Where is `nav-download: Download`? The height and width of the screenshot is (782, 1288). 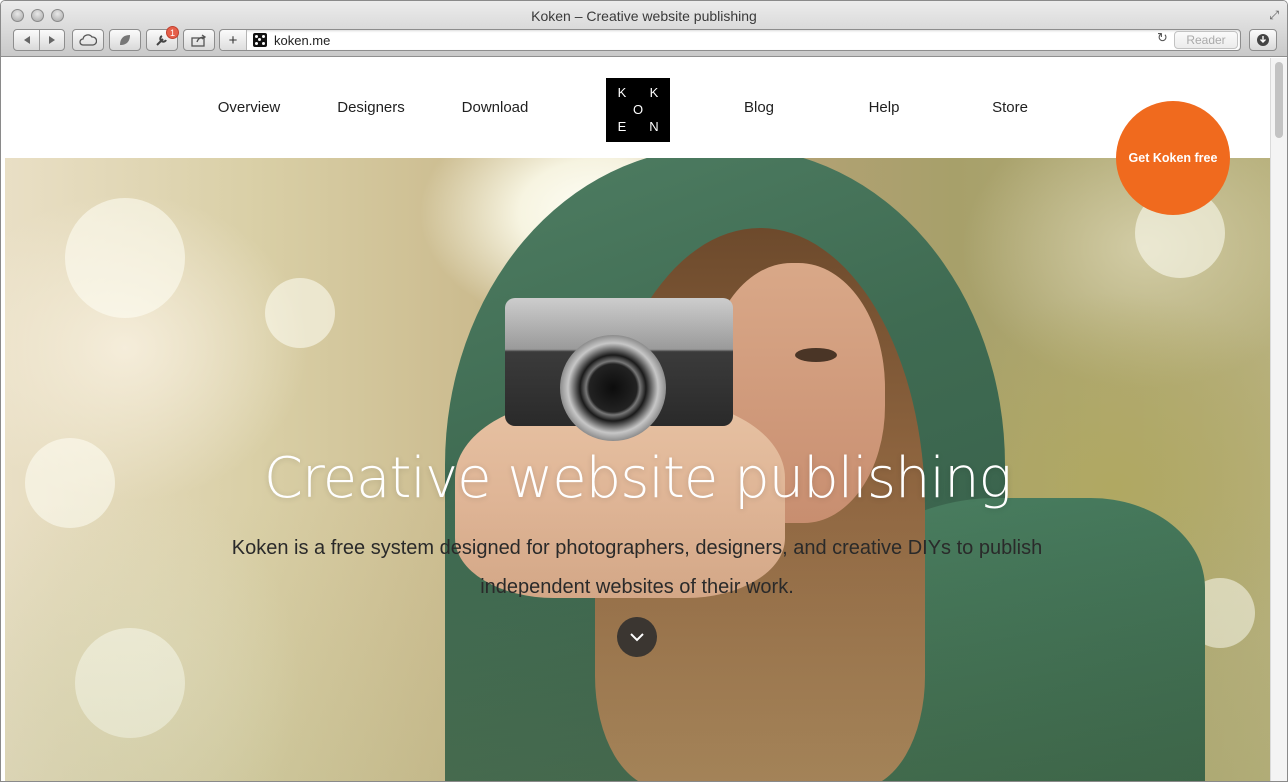
nav-download: Download is located at coordinates (495, 107).